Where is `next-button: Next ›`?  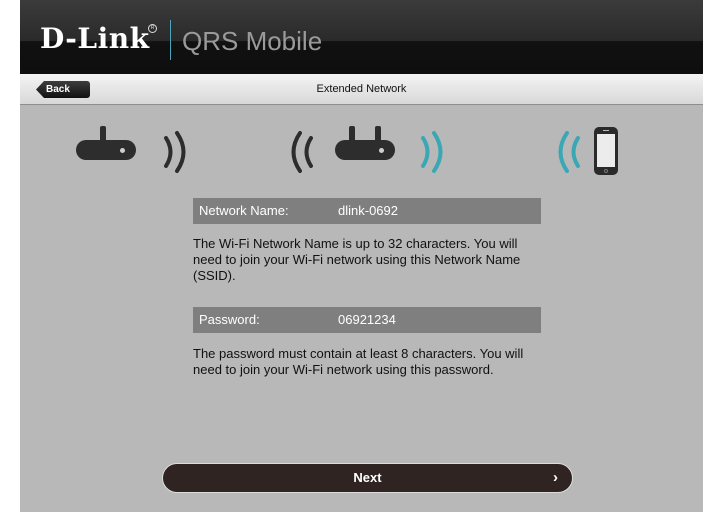
next-button: Next › is located at coordinates (367, 478).